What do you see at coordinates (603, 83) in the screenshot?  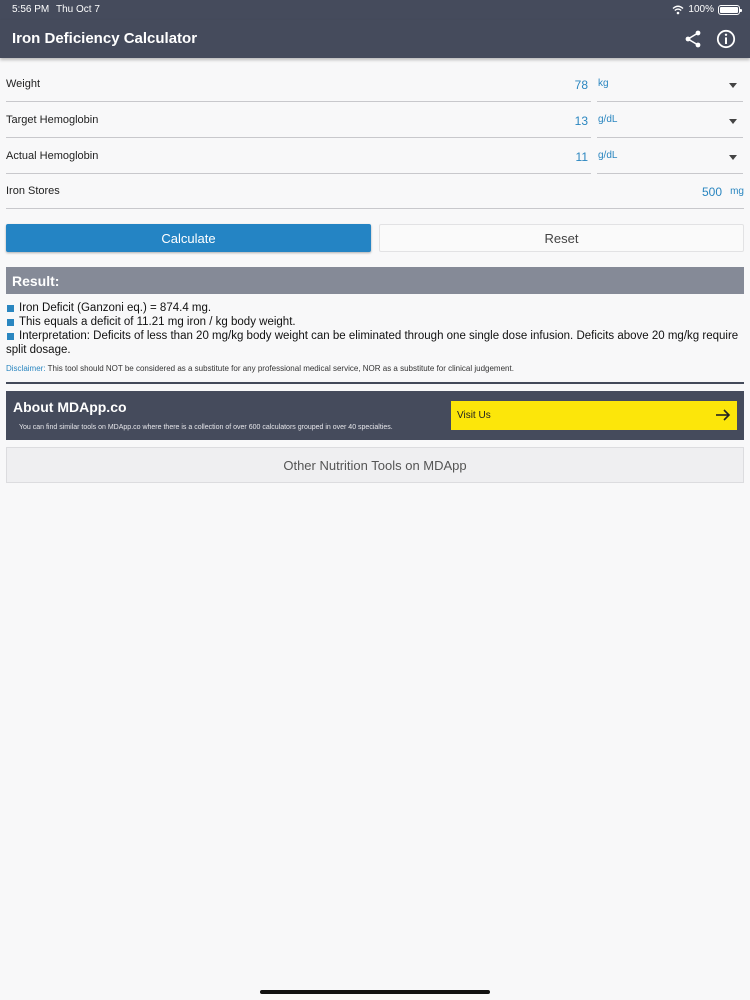 I see `weight-unit: kg` at bounding box center [603, 83].